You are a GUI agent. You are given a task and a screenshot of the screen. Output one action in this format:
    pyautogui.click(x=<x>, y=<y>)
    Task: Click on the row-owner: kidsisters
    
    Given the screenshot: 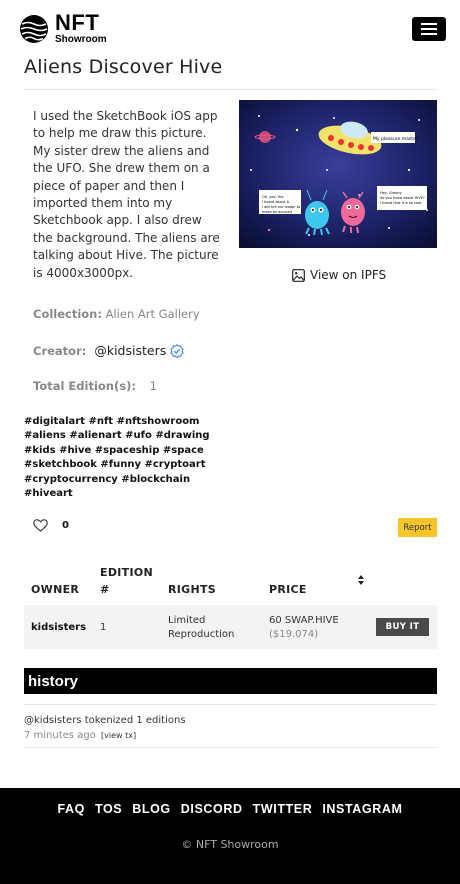 What is the action you would take?
    pyautogui.click(x=58, y=627)
    